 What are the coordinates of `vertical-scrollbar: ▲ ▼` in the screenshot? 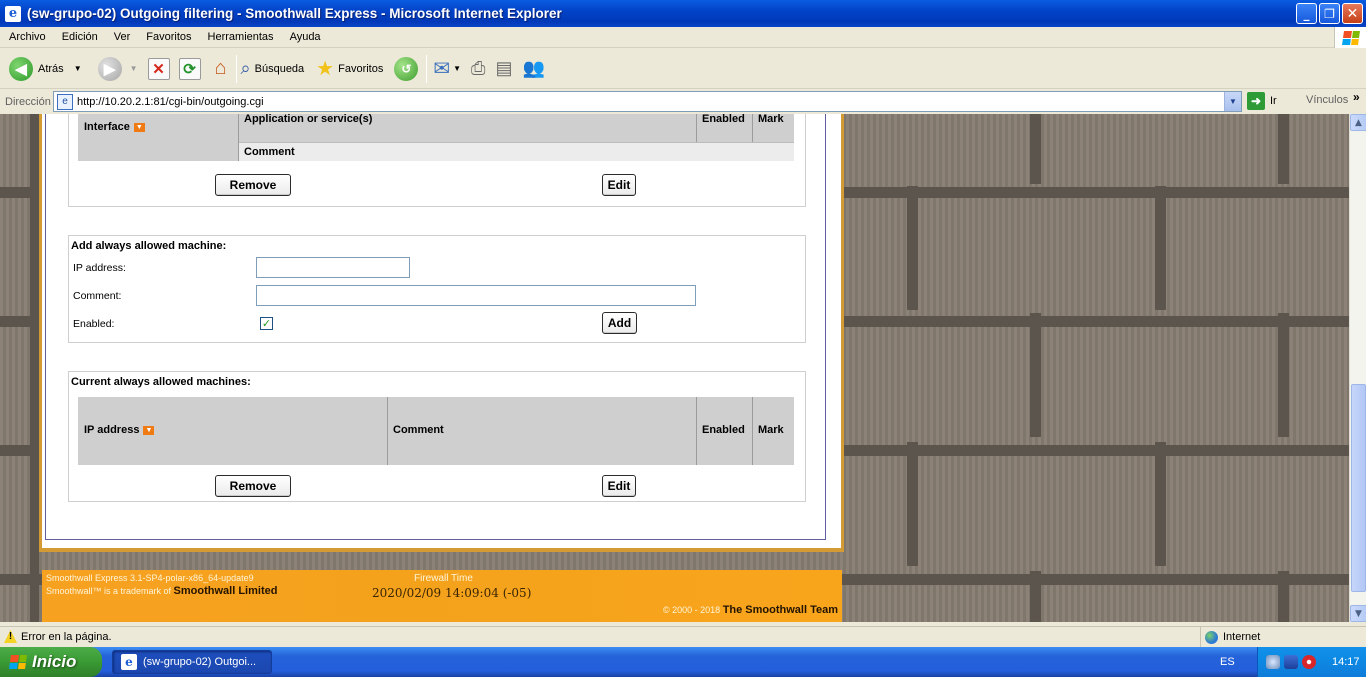 It's located at (1357, 368).